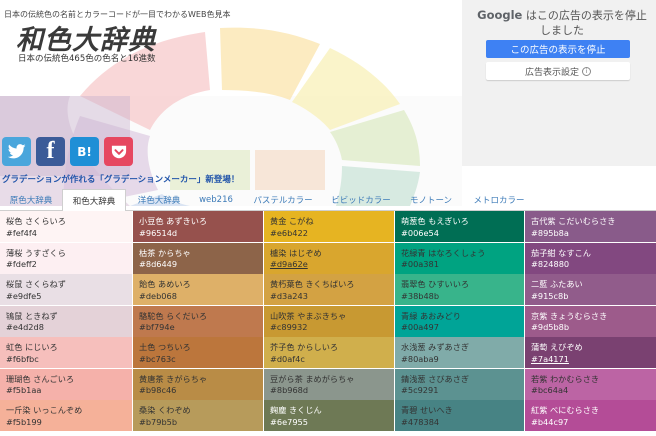 Image resolution: width=656 pixels, height=436 pixels. I want to click on color-swatch: 櫨染 はじぞめ #d9a62e, so click(329, 258).